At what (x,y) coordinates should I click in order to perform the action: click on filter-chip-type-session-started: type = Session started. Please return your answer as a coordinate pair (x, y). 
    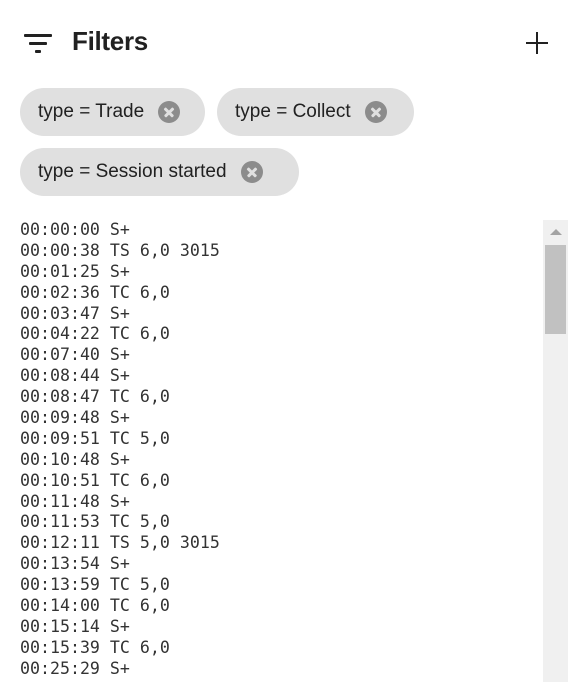
    Looking at the image, I should click on (159, 172).